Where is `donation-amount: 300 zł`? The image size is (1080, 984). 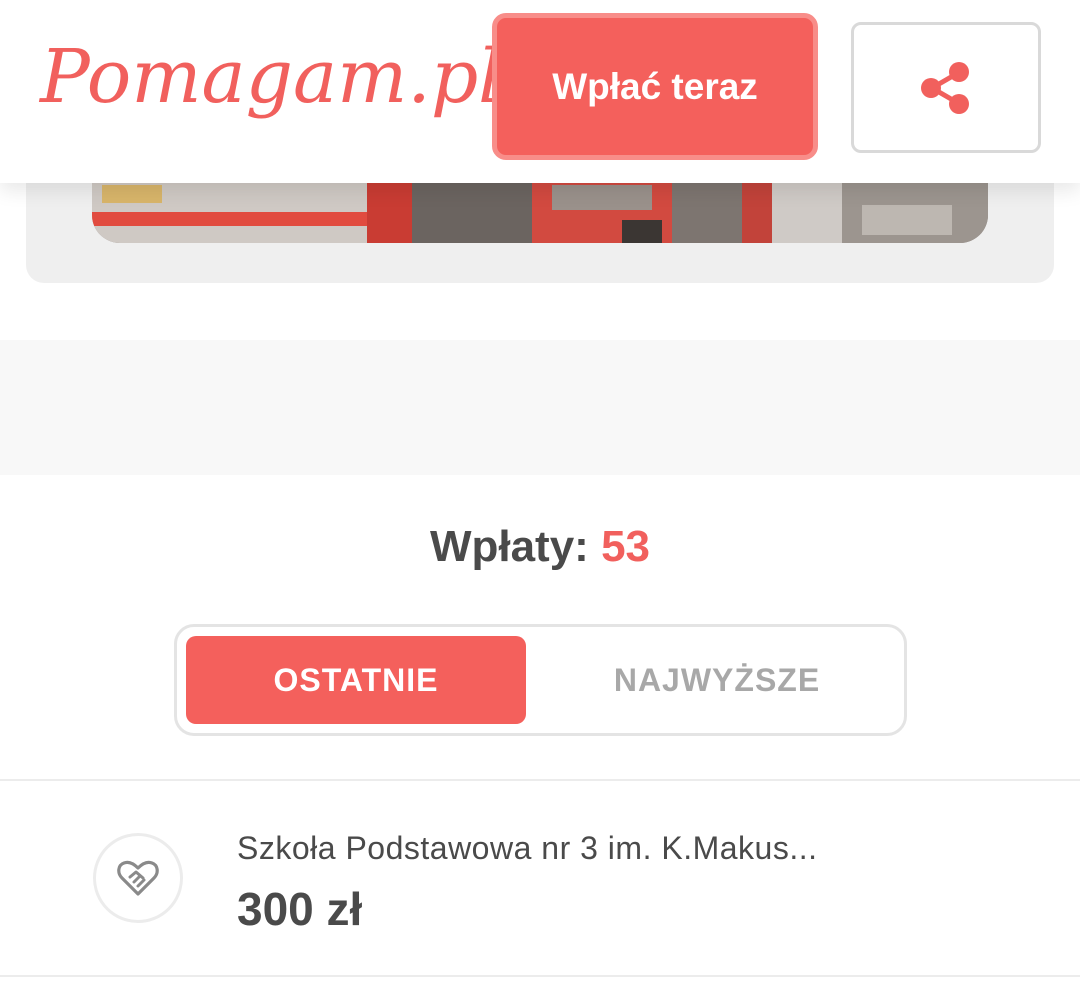
donation-amount: 300 zł is located at coordinates (300, 909).